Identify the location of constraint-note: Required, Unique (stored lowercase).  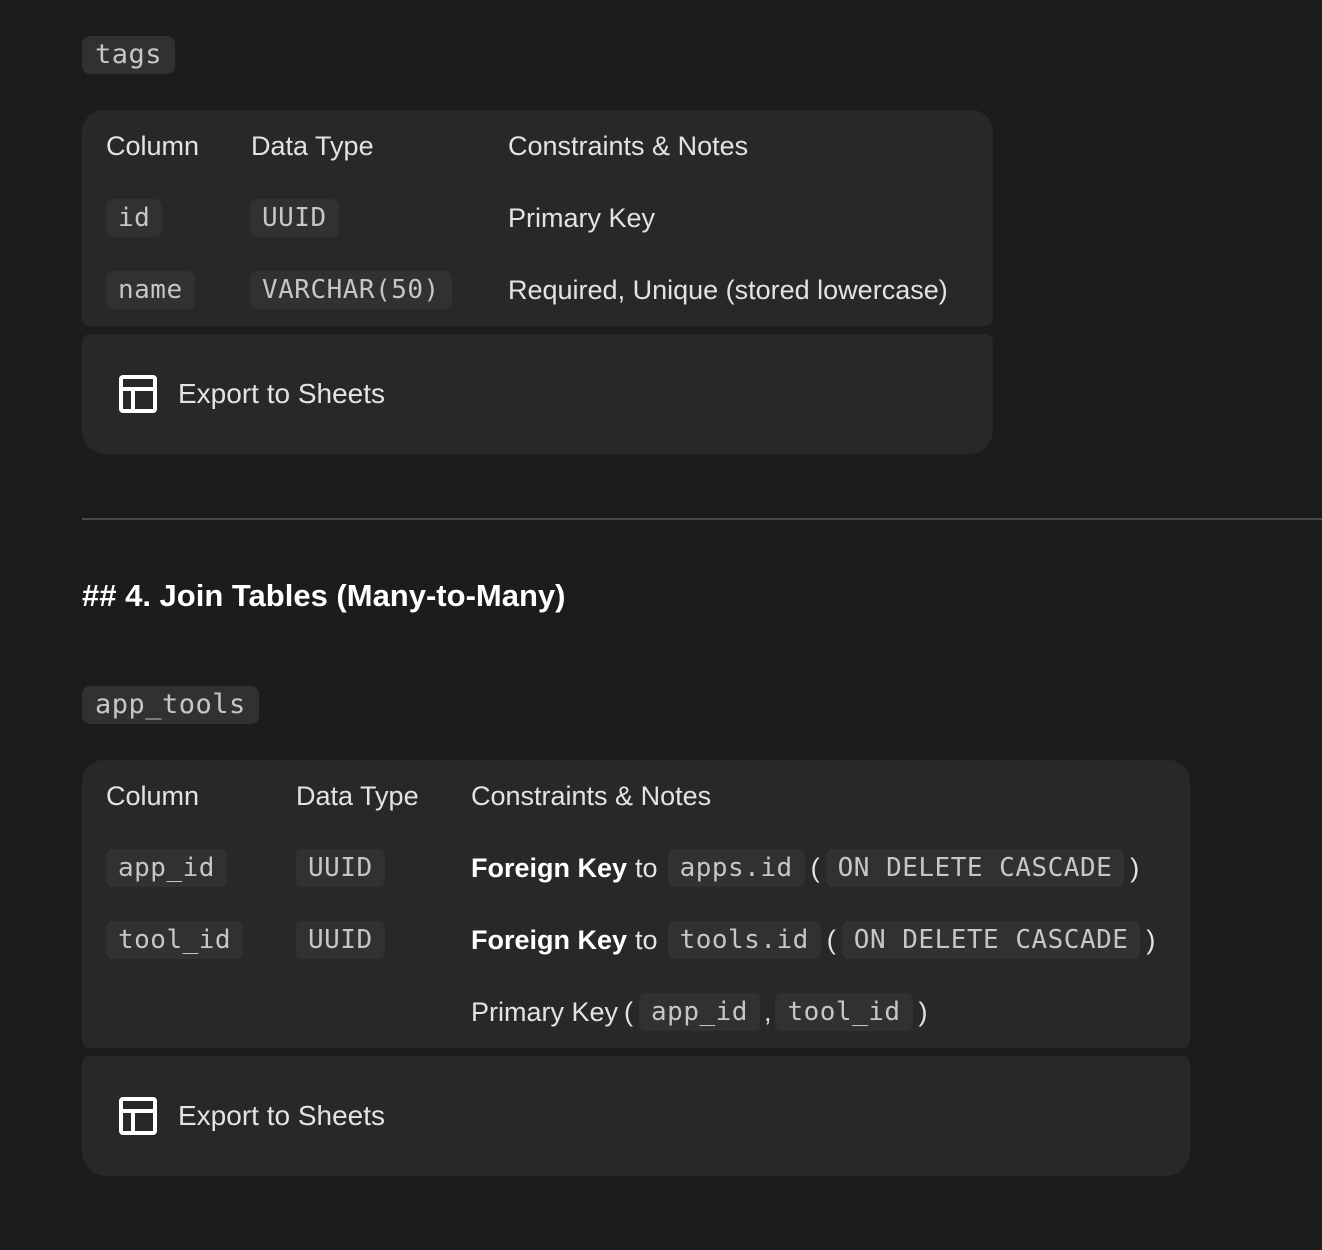
(728, 289).